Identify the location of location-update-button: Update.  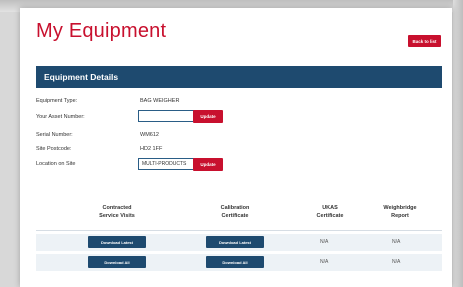
(208, 164).